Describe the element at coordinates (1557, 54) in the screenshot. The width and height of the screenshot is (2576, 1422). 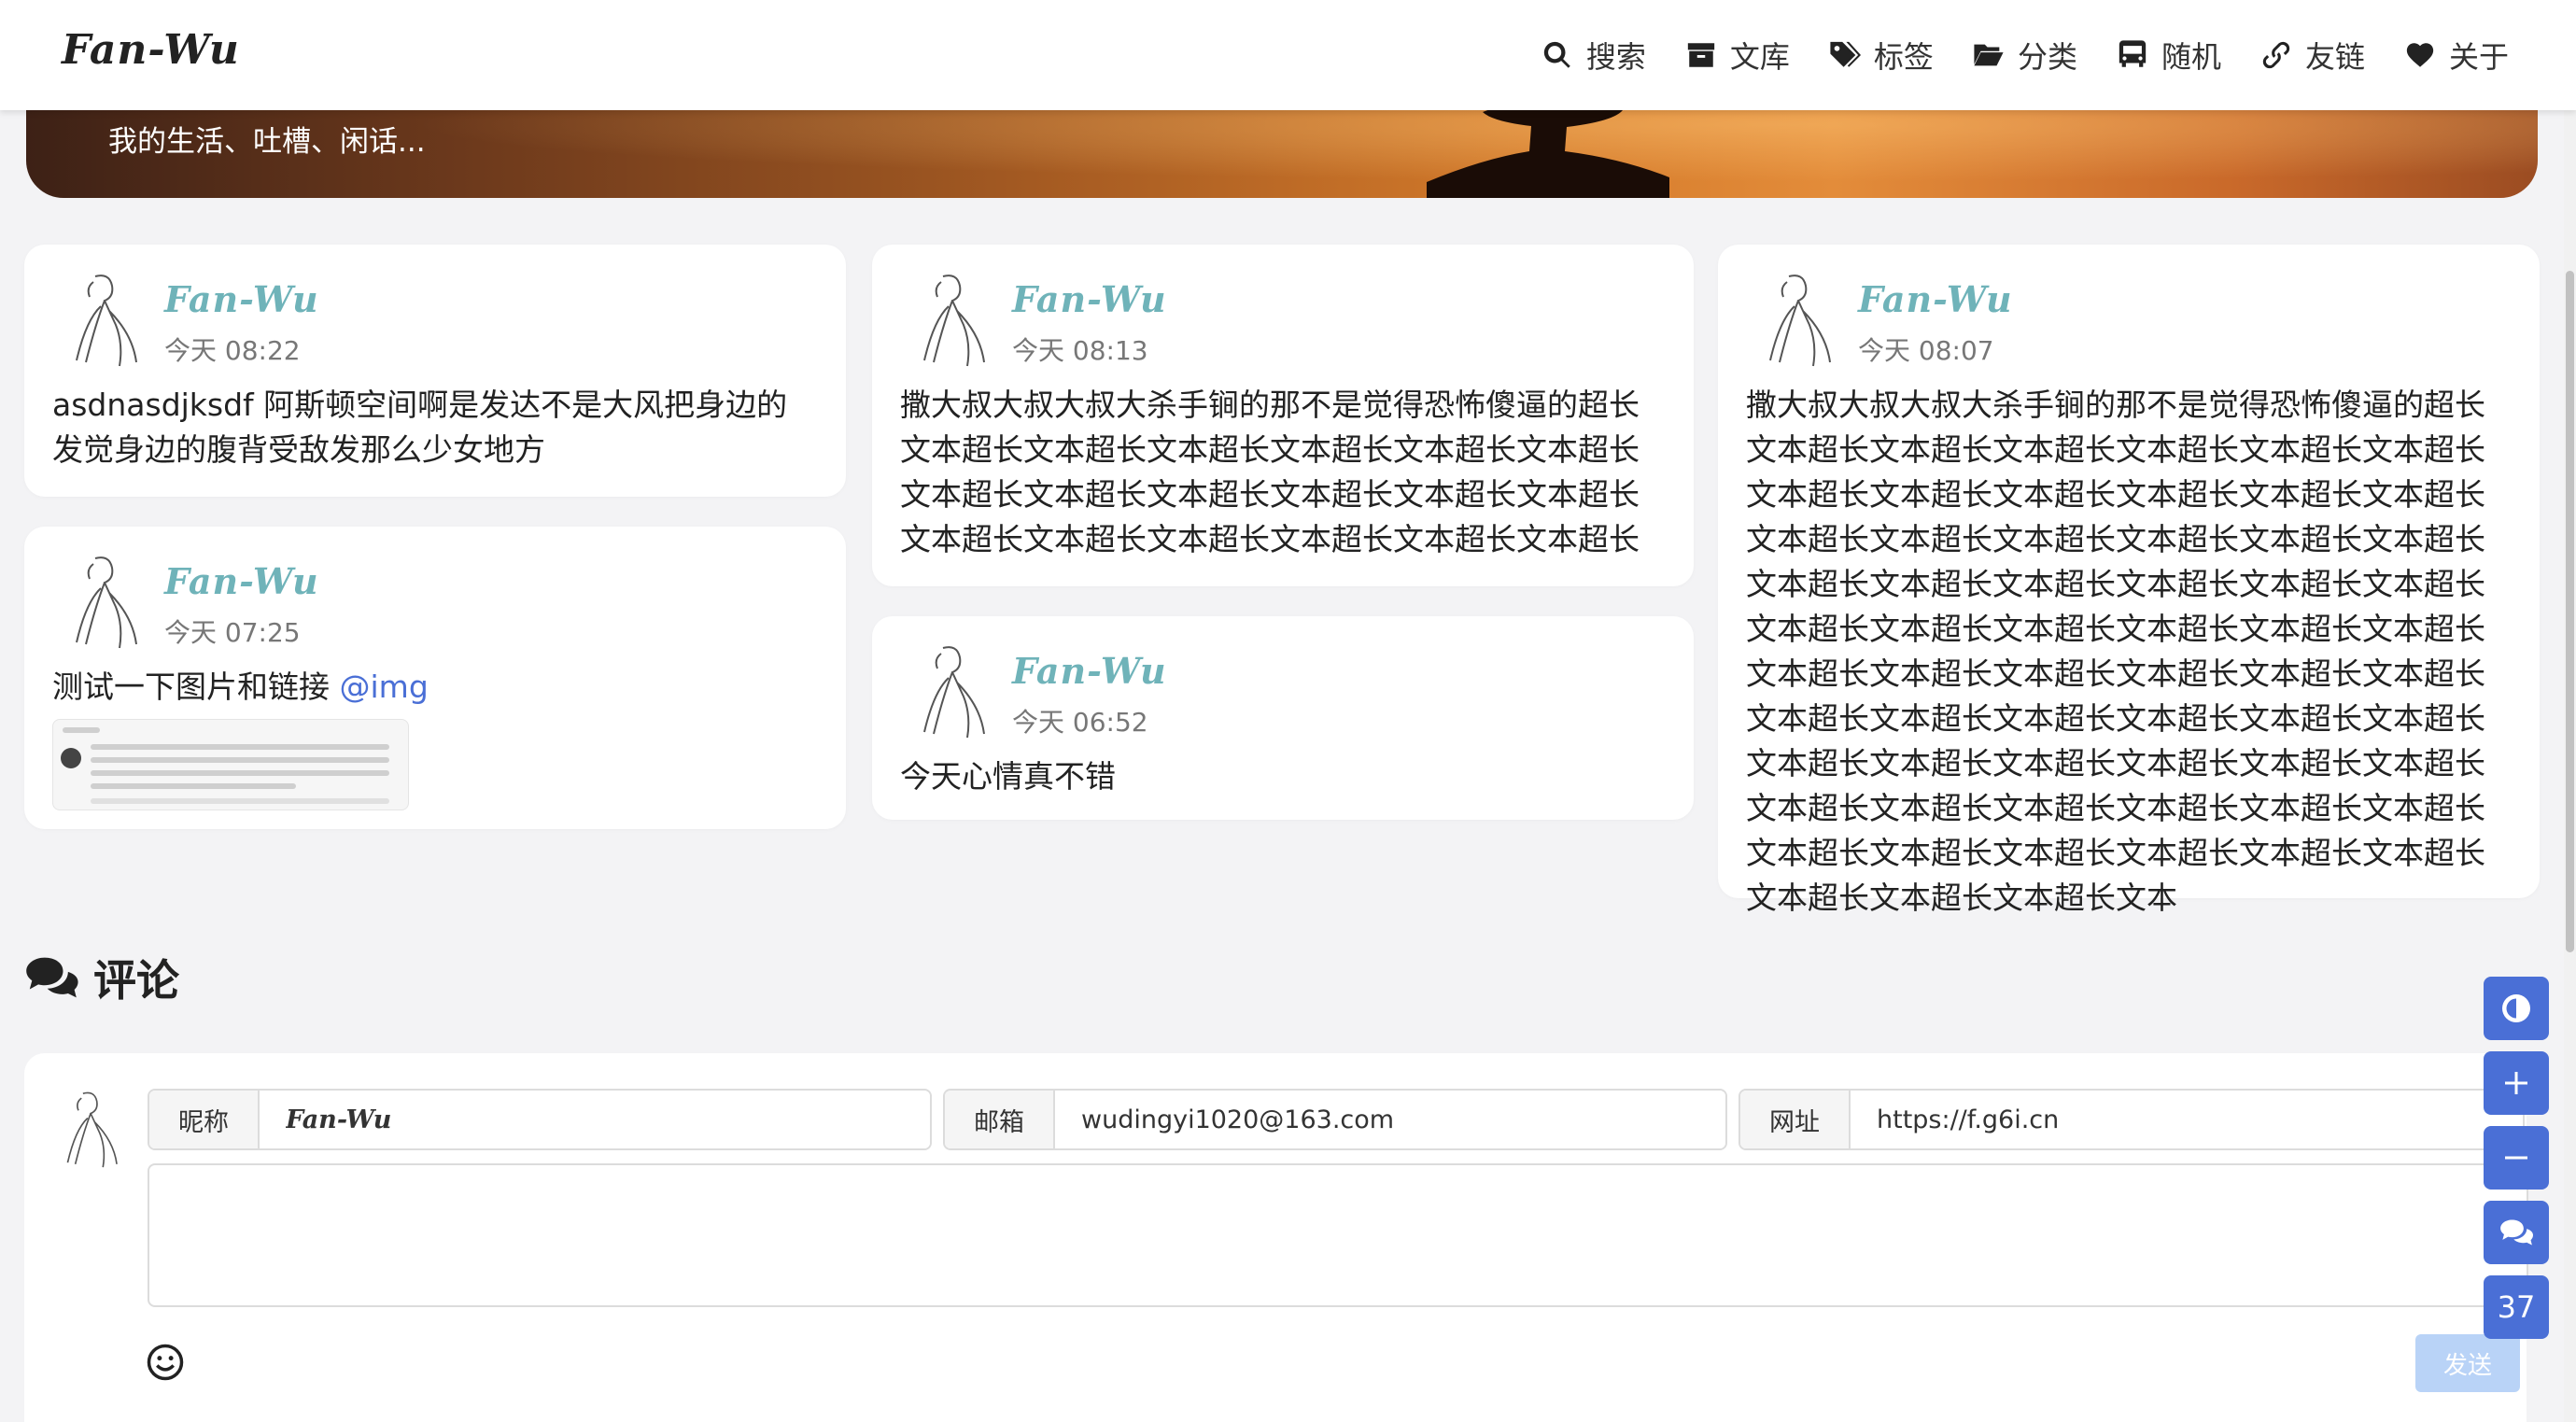
I see `search-icon` at that location.